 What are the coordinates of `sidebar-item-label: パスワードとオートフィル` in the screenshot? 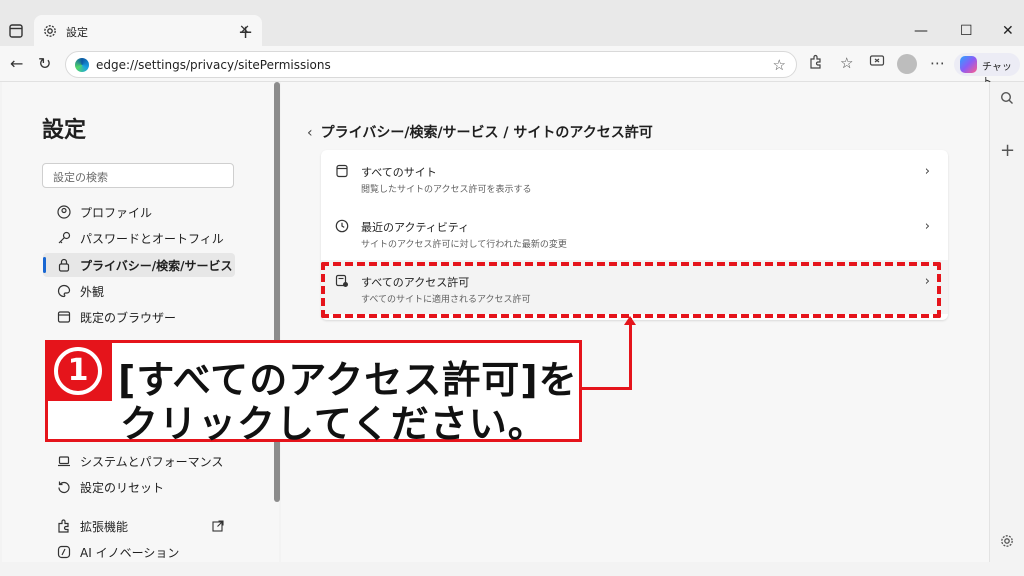 It's located at (152, 239).